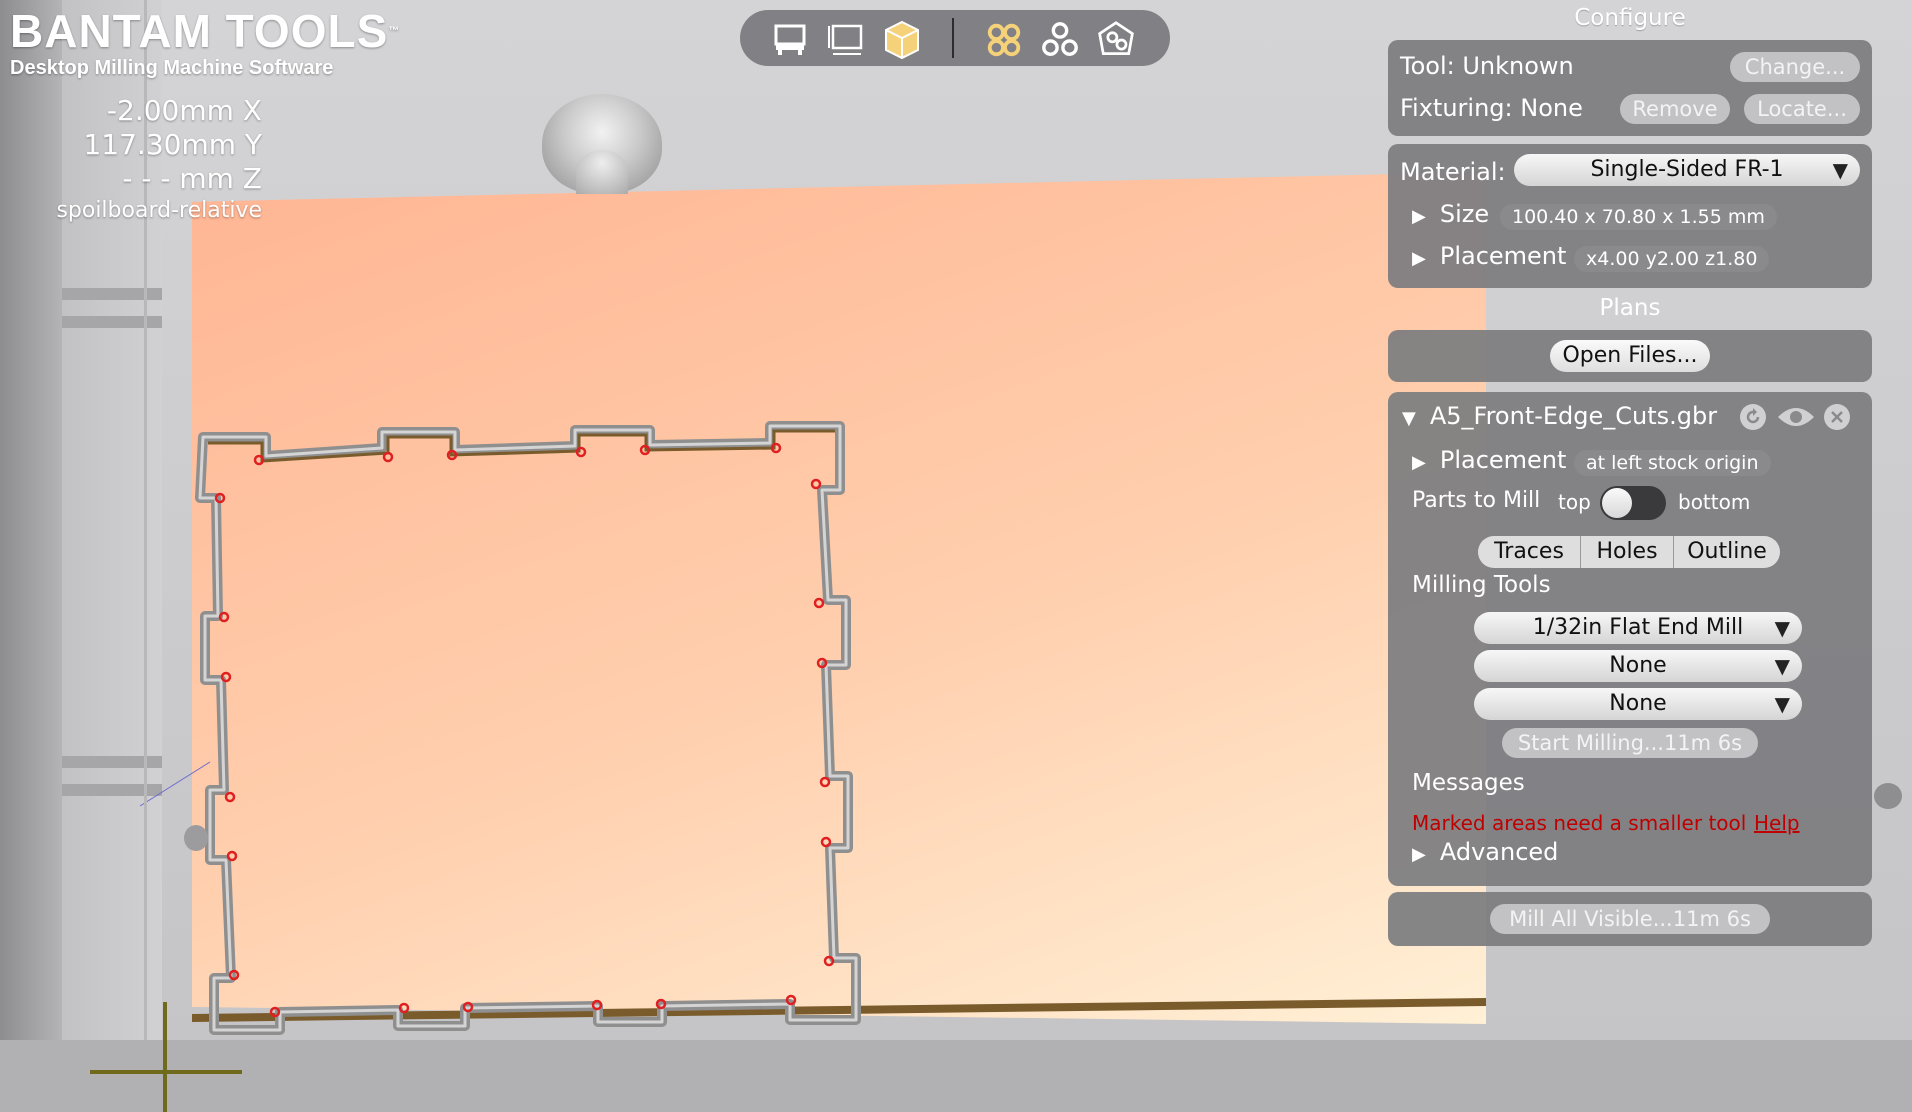 The width and height of the screenshot is (1912, 1112). I want to click on size-value: 100.40 x 70.80 x 1.55 mm, so click(1638, 217).